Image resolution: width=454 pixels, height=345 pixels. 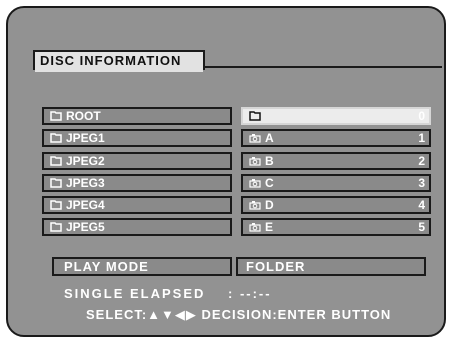 I want to click on file-index: 0, so click(x=421, y=116).